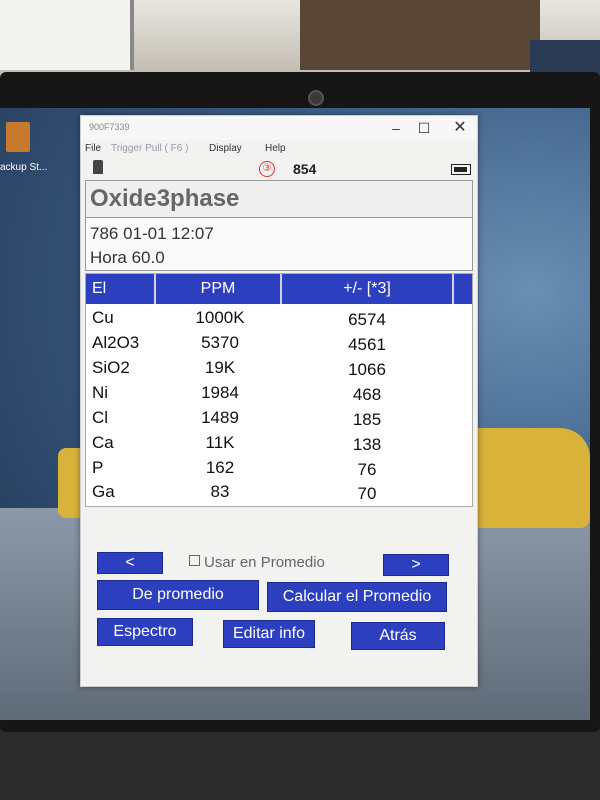 The image size is (600, 800). I want to click on table-row: P 162 76, so click(278, 468).